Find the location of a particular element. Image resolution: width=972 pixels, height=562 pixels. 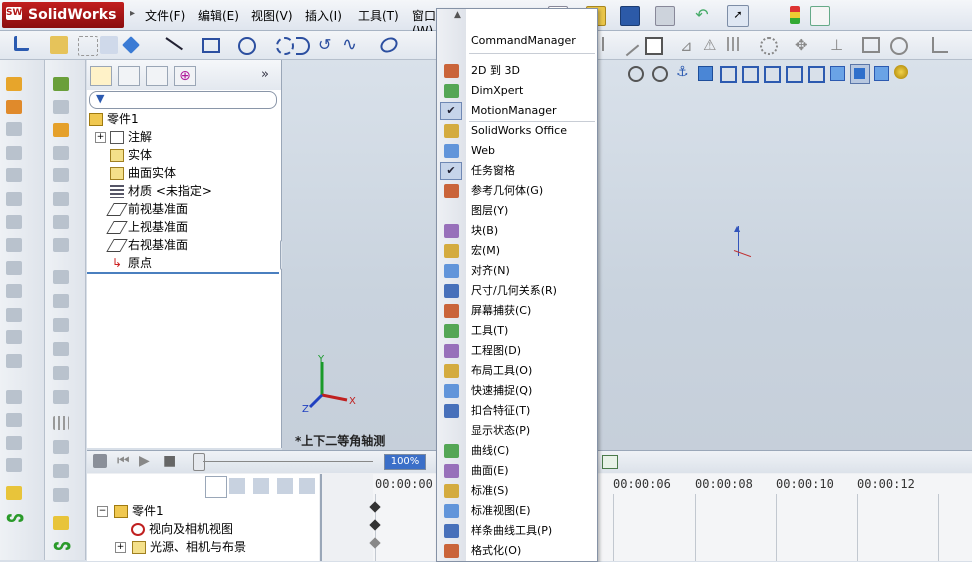

lofted-cut-icon is located at coordinates (14, 245).